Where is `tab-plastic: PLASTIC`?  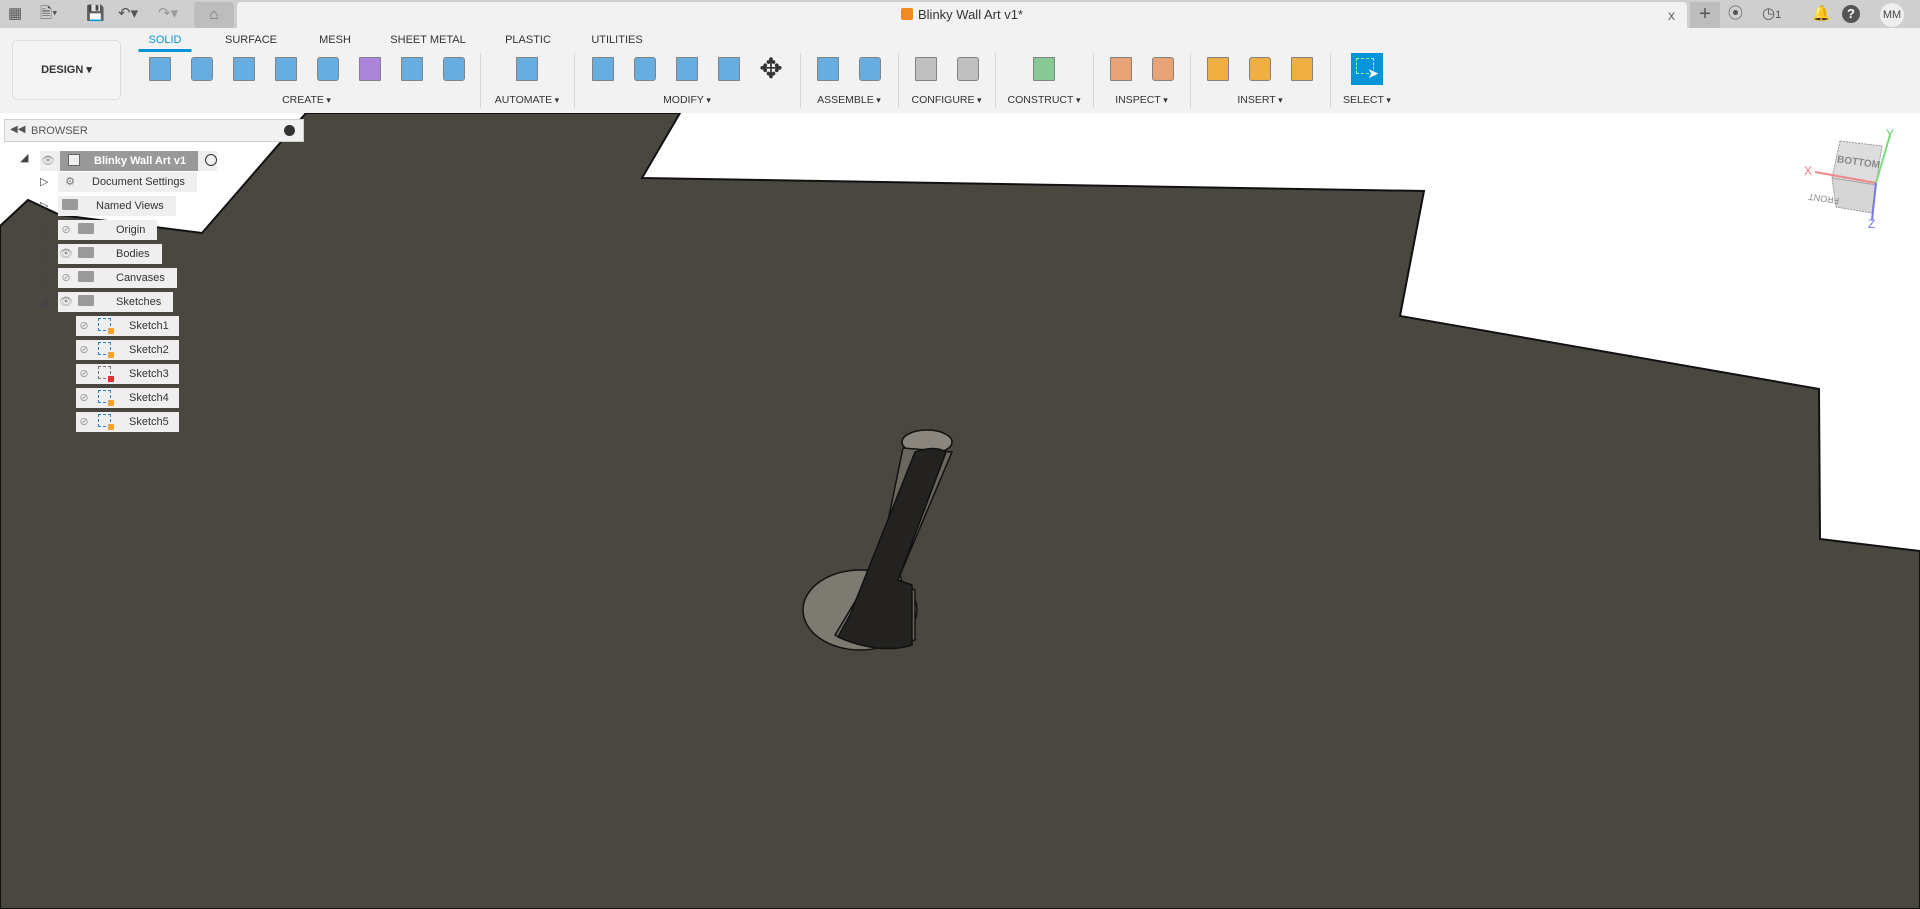 tab-plastic: PLASTIC is located at coordinates (528, 40).